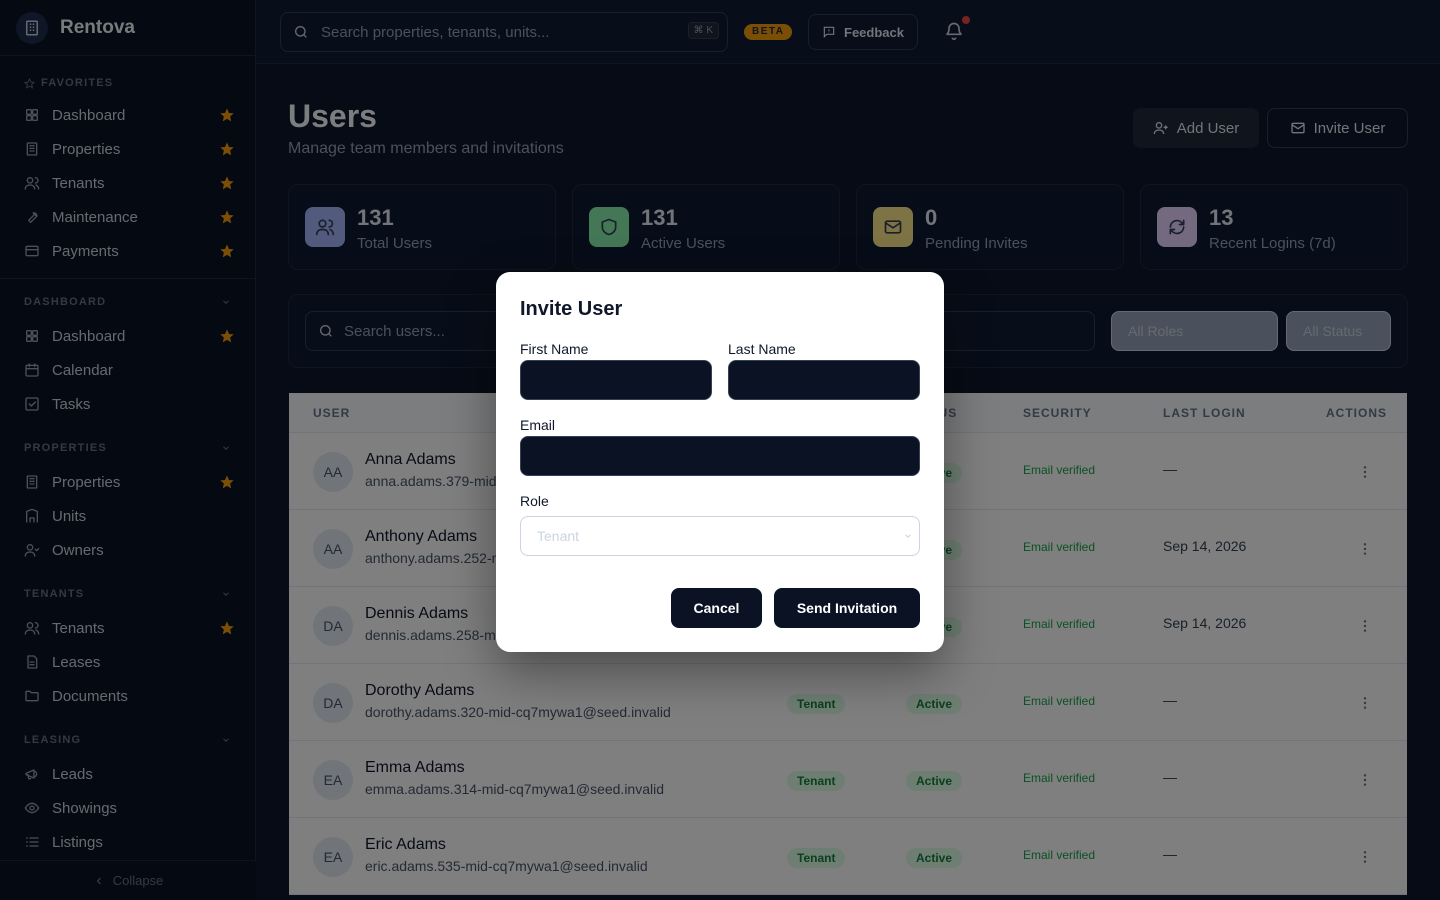  I want to click on first-name-label: First Name, so click(554, 349).